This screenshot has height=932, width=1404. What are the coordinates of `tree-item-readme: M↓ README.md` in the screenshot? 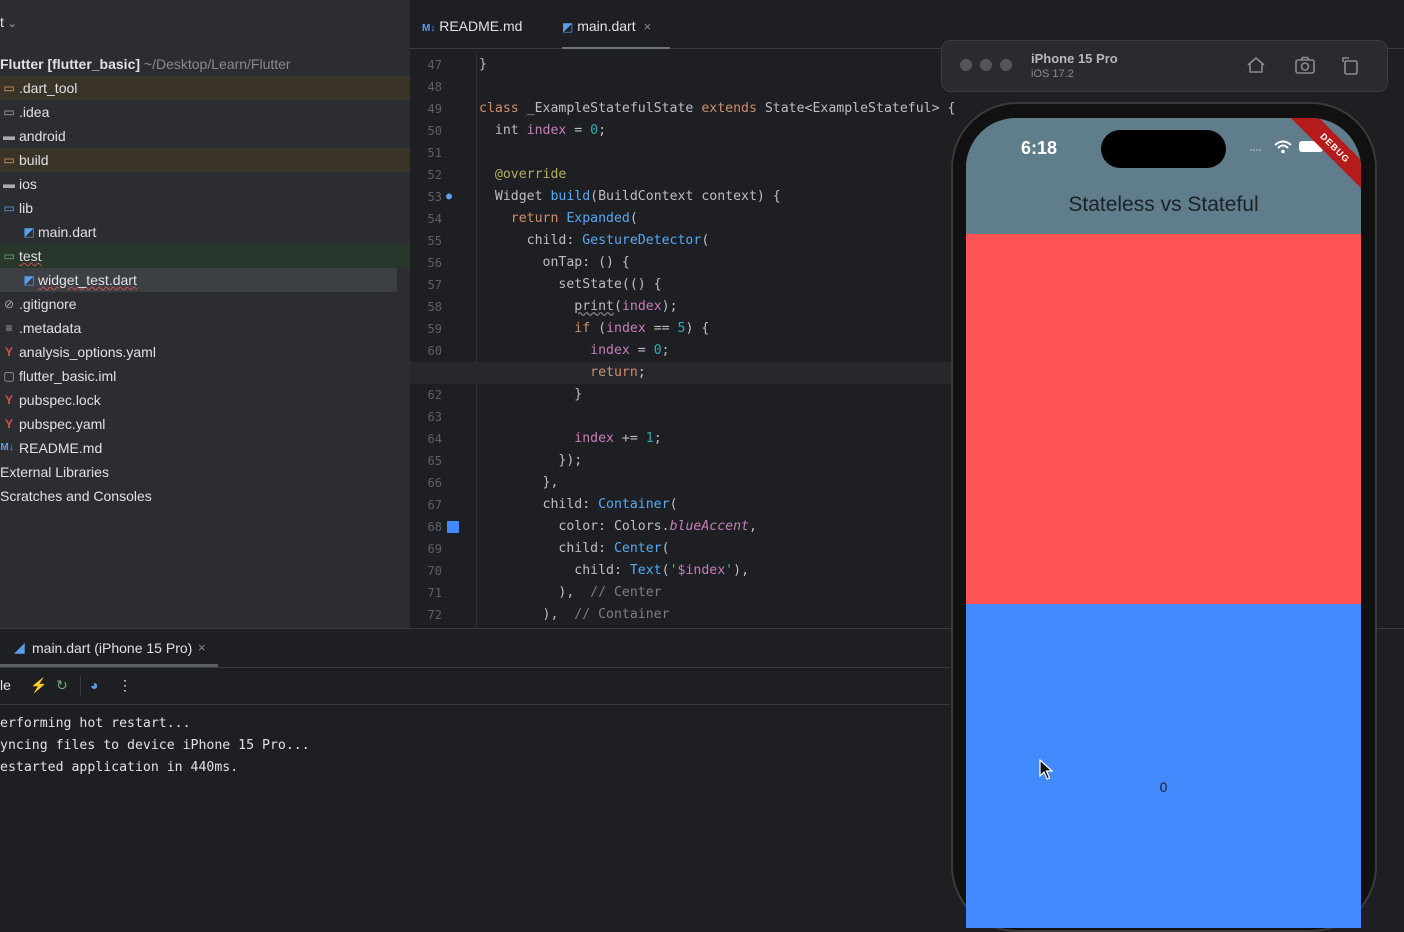 It's located at (205, 448).